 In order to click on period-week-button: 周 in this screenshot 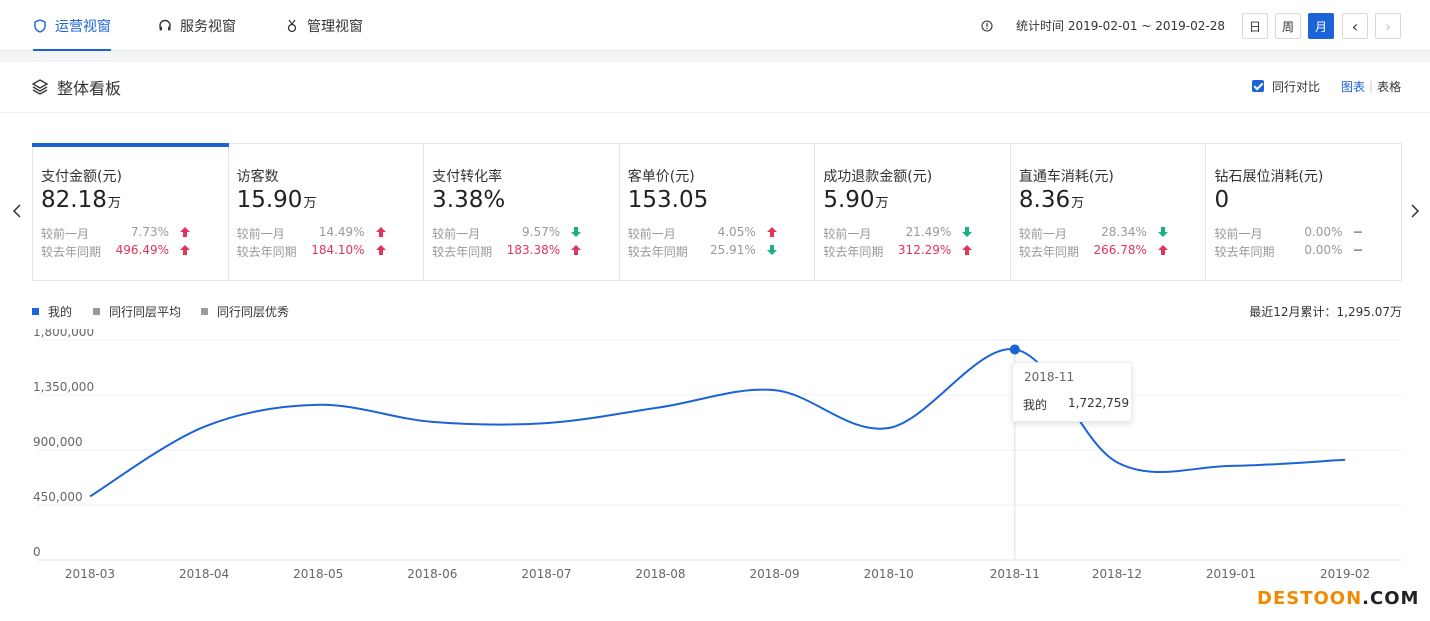, I will do `click(1288, 26)`.